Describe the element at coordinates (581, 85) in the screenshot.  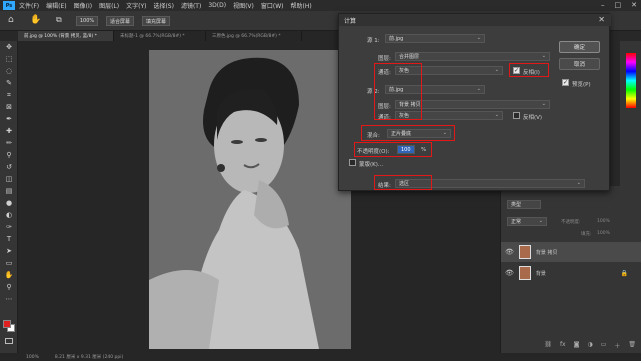
I see `preview-label: 预览(P)` at that location.